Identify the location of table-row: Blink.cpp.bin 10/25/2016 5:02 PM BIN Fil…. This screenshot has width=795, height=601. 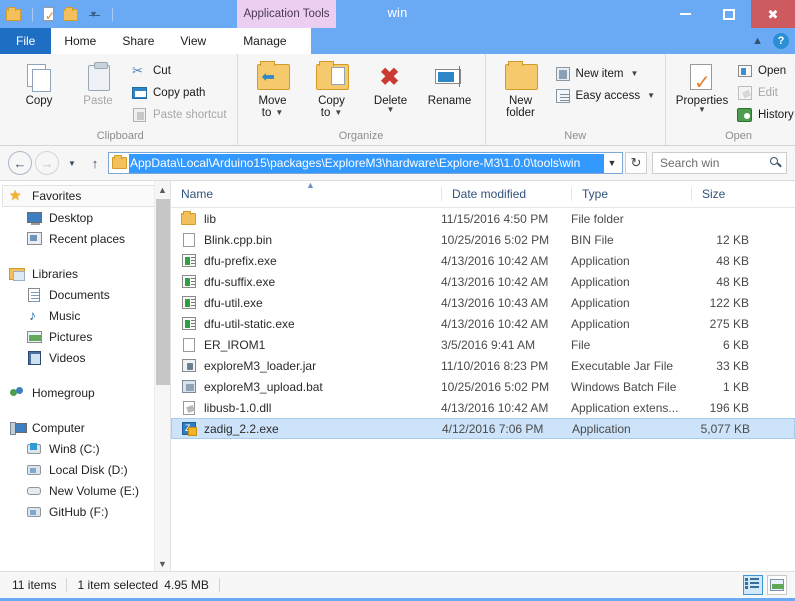
(483, 239).